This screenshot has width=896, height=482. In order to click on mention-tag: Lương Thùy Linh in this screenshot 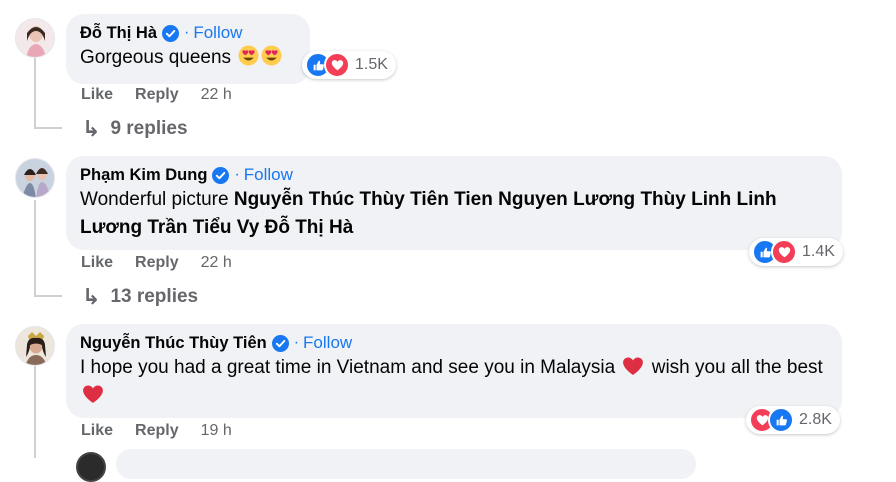, I will do `click(652, 199)`.